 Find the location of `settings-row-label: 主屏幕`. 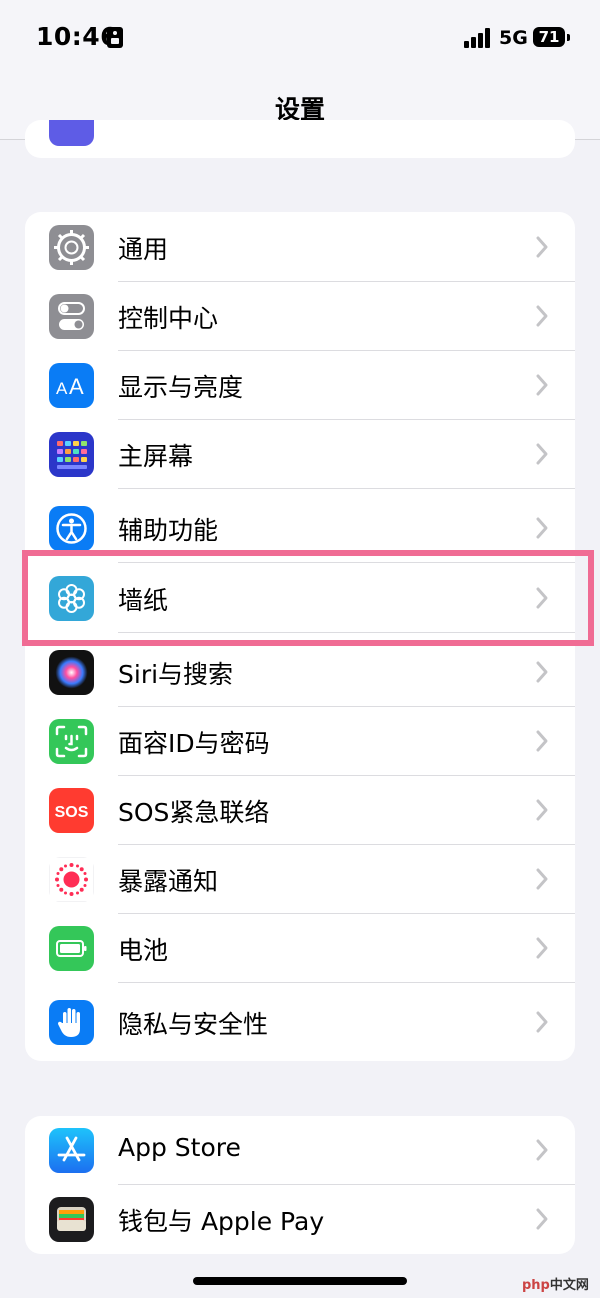

settings-row-label: 主屏幕 is located at coordinates (156, 456).